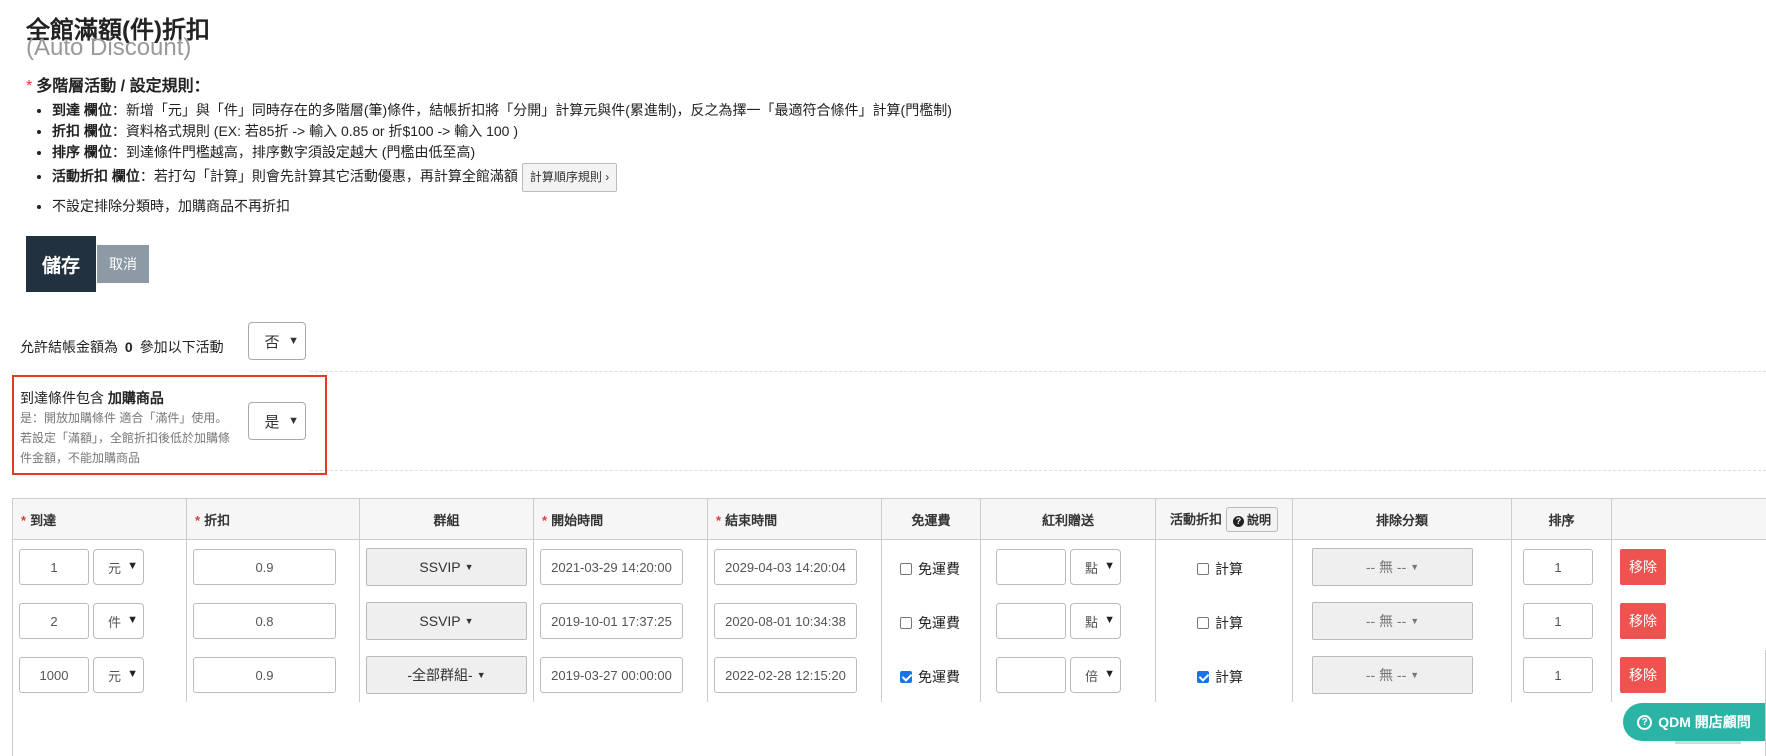  I want to click on cell-end: 2022-02-28 12:15:20, so click(794, 675).